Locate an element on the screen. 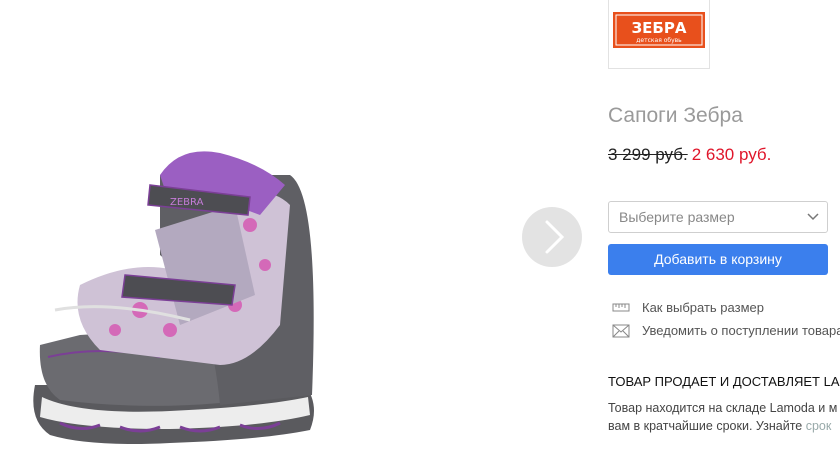 The height and width of the screenshot is (459, 840). brand-logo: ЗЕБРА детская обувь is located at coordinates (659, 30).